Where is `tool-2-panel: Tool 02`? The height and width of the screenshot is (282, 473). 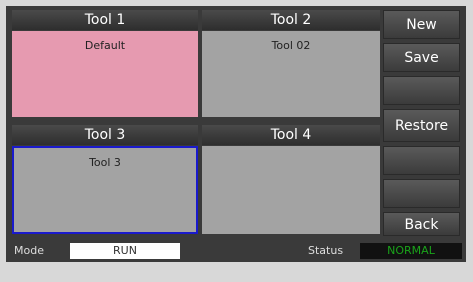 tool-2-panel: Tool 02 is located at coordinates (291, 74).